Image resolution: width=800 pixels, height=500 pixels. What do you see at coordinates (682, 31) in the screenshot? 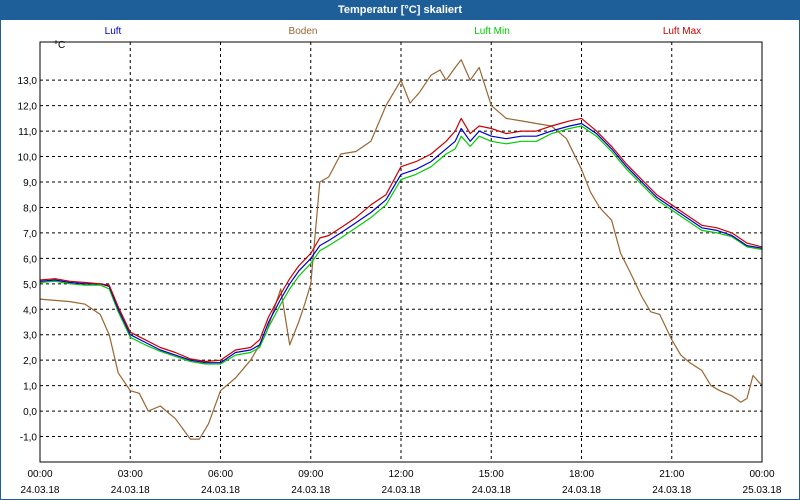
I see `legend-entry-luft-max: Luft Max` at bounding box center [682, 31].